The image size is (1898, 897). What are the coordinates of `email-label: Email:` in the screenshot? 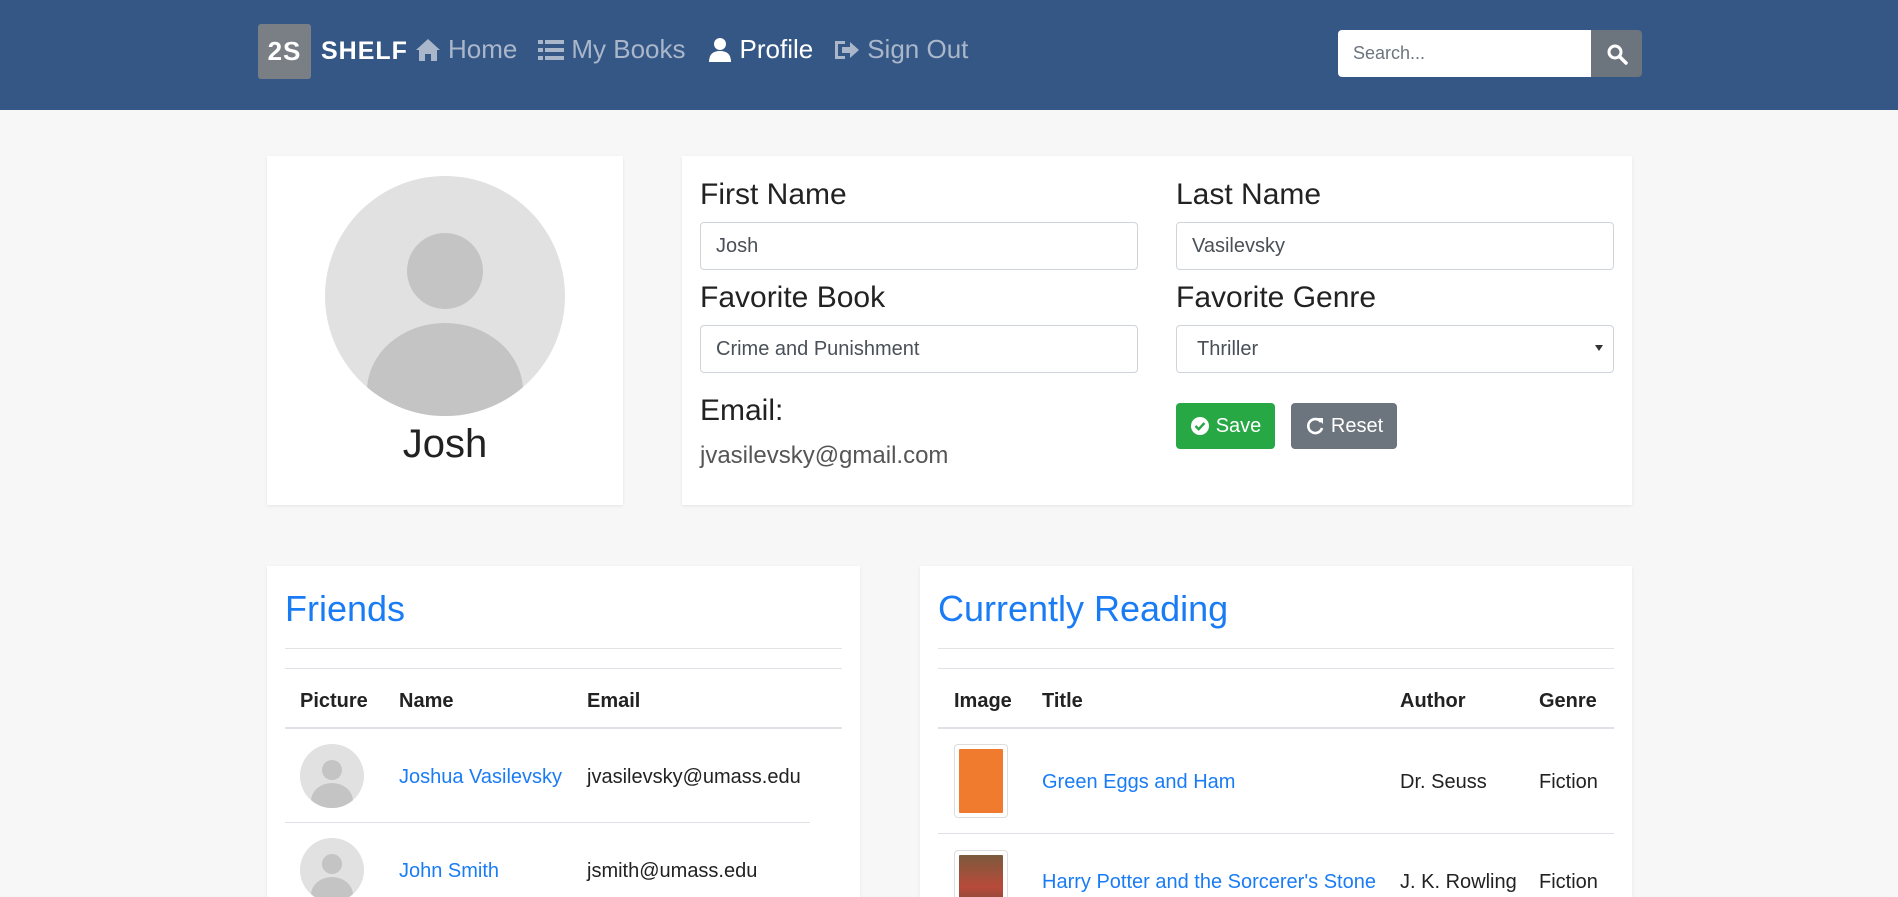 It's located at (742, 410).